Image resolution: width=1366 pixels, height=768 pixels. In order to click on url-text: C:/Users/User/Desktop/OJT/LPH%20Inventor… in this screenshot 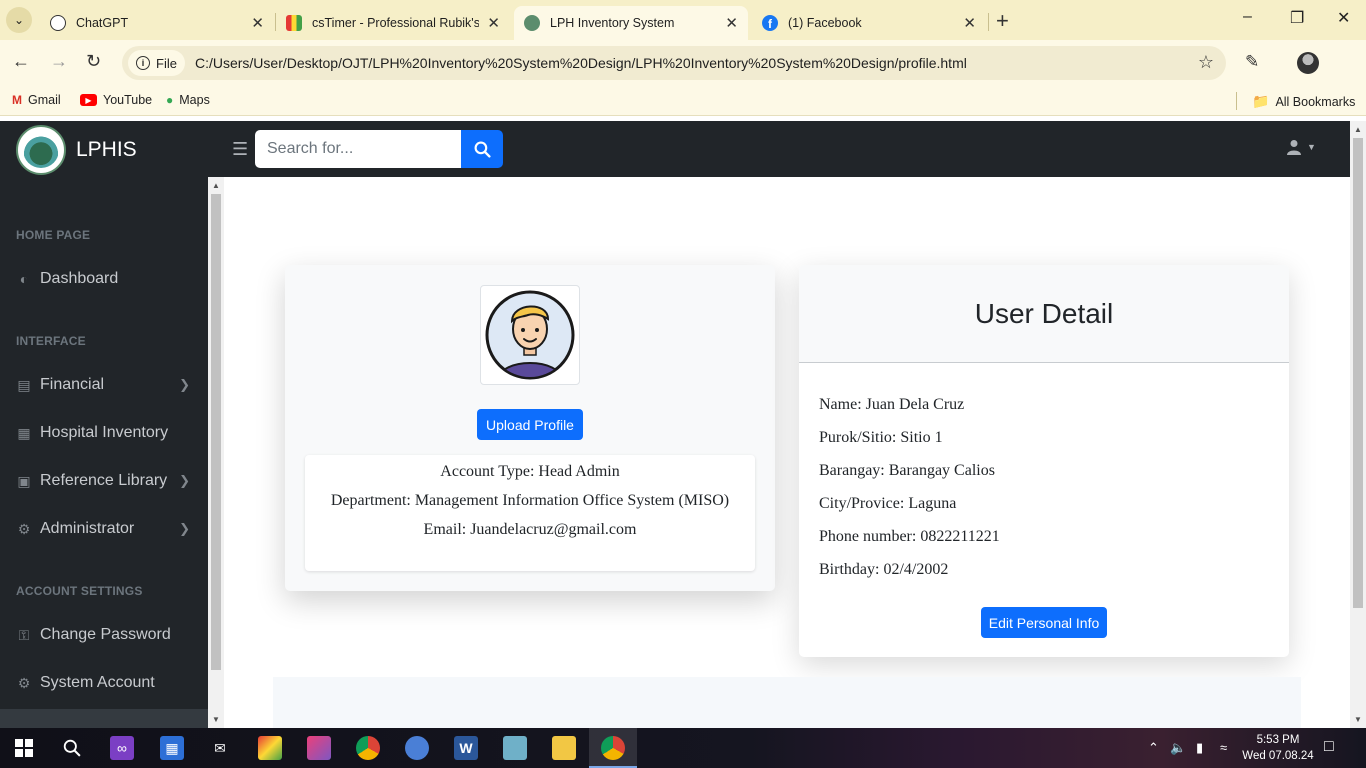, I will do `click(581, 63)`.